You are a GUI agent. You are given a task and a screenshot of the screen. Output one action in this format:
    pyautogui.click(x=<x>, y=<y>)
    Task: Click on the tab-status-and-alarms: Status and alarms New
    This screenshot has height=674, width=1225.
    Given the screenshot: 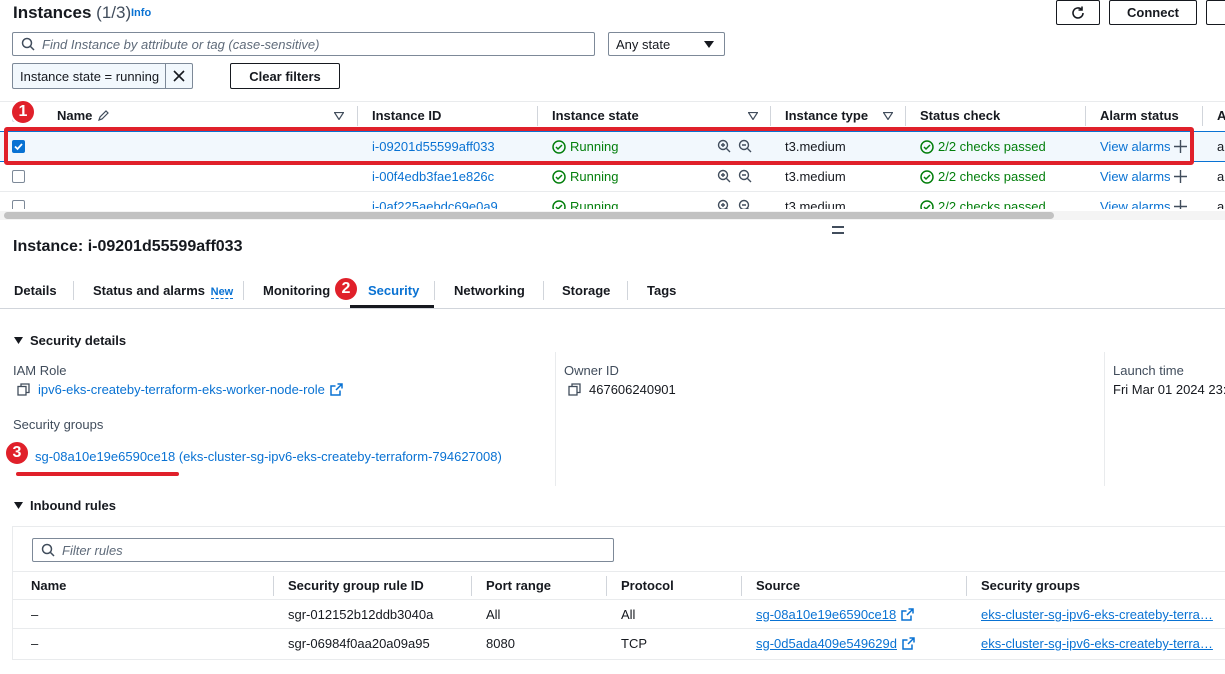 What is the action you would take?
    pyautogui.click(x=163, y=291)
    